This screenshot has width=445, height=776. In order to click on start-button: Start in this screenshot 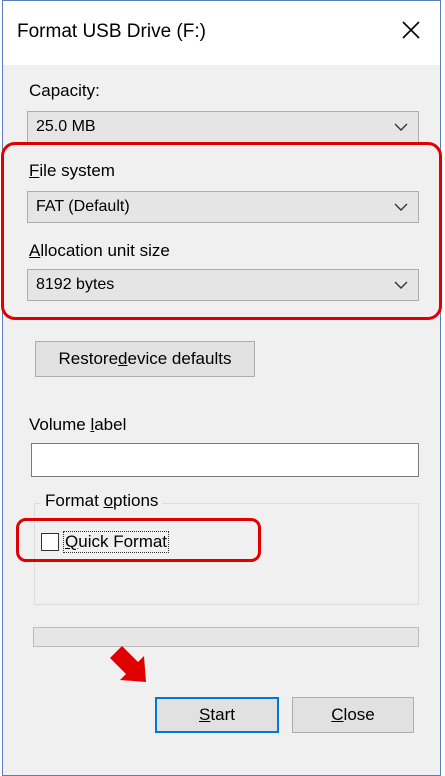, I will do `click(217, 715)`.